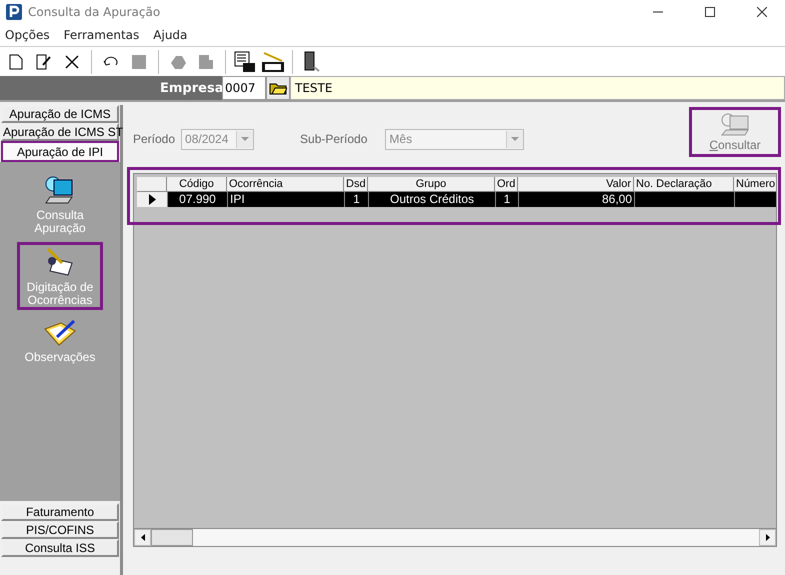 This screenshot has width=785, height=575. What do you see at coordinates (178, 62) in the screenshot?
I see `disabled-shape-icon` at bounding box center [178, 62].